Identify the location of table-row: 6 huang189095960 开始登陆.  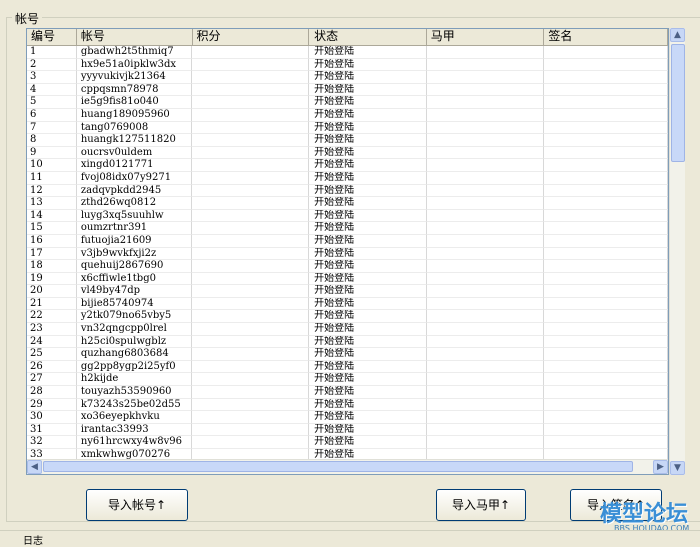
(347, 115).